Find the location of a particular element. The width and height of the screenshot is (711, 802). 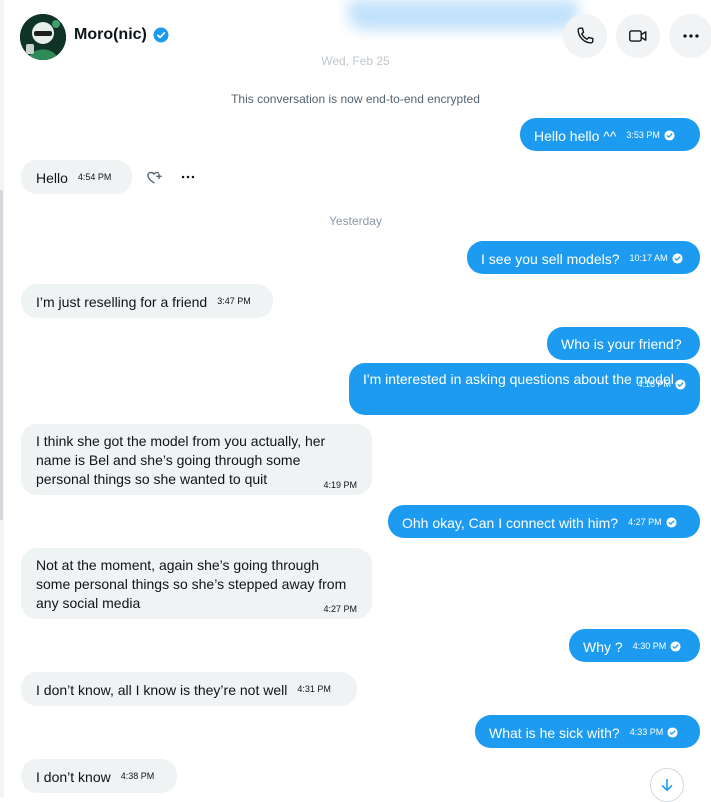

message-bubble-outgoing: I see you sell models? 10:17 AM is located at coordinates (583, 257).